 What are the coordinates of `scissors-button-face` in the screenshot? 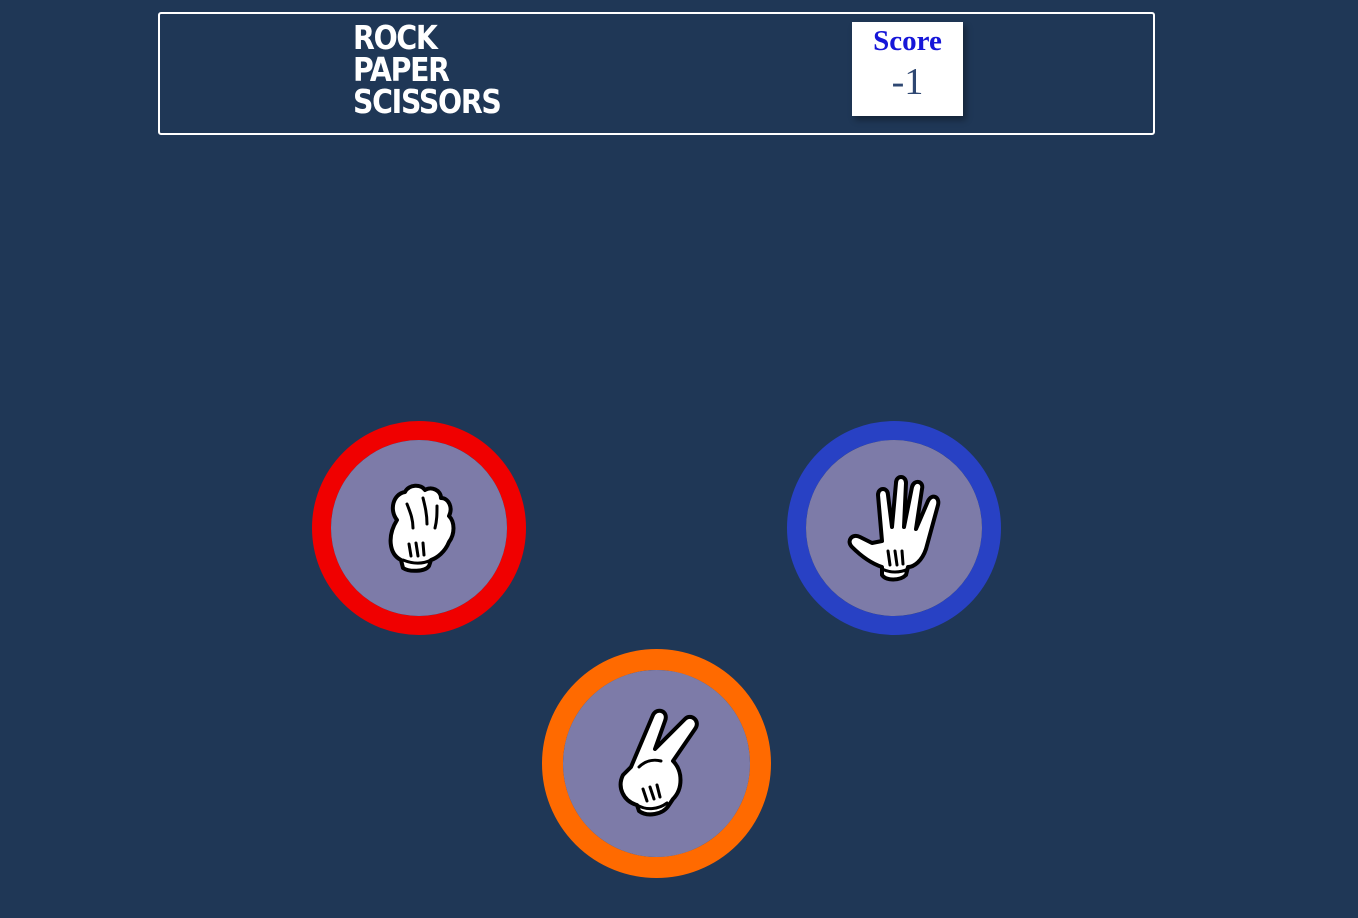 It's located at (656, 763).